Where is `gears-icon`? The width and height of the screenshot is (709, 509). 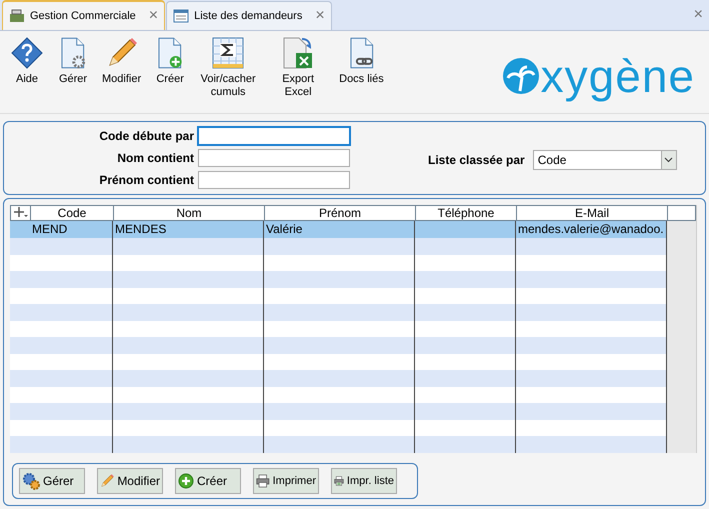 gears-icon is located at coordinates (31, 481).